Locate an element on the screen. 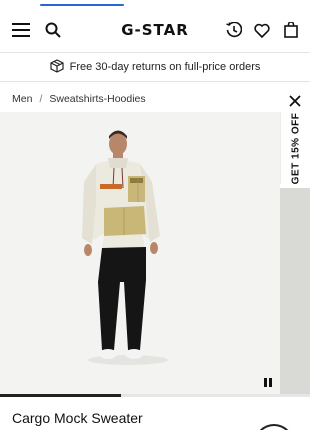 This screenshot has width=320, height=430. discount-tab-label: GET 15% OFF is located at coordinates (295, 148).